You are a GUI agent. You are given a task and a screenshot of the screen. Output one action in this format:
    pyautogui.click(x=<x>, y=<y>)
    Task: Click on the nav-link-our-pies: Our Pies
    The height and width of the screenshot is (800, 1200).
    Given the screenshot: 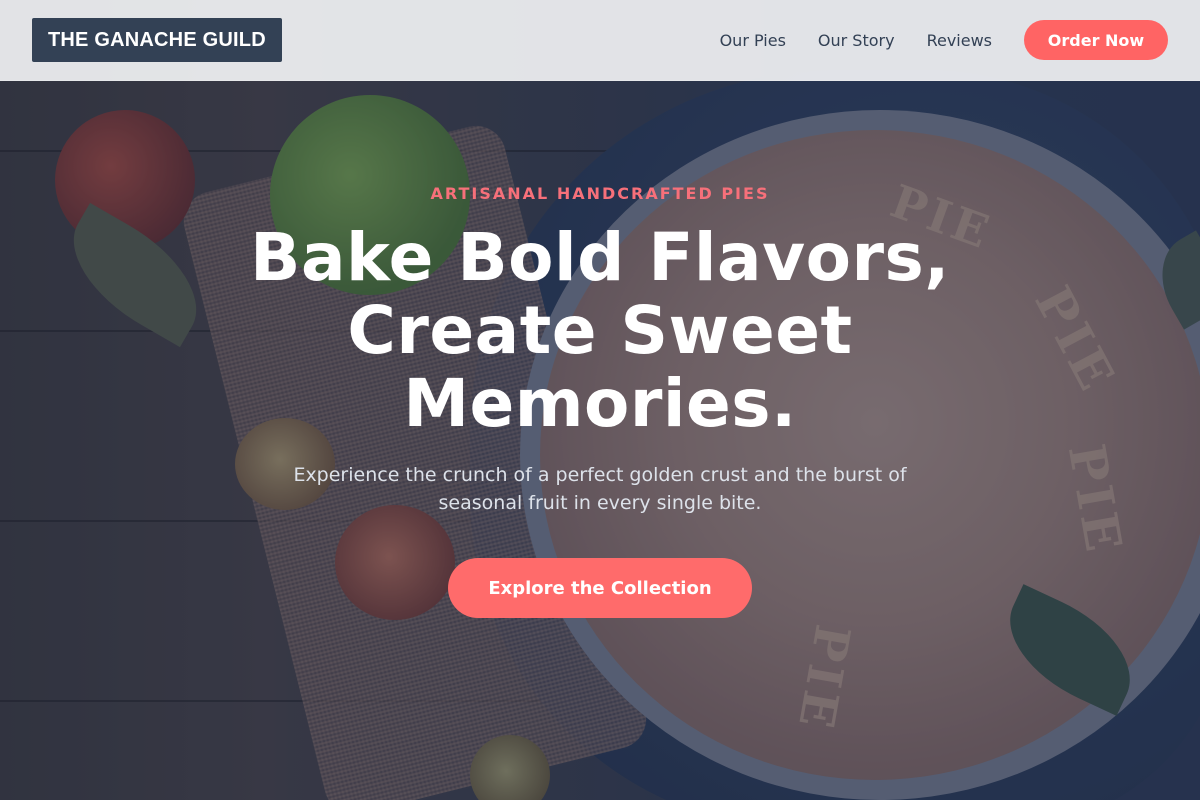 What is the action you would take?
    pyautogui.click(x=753, y=40)
    